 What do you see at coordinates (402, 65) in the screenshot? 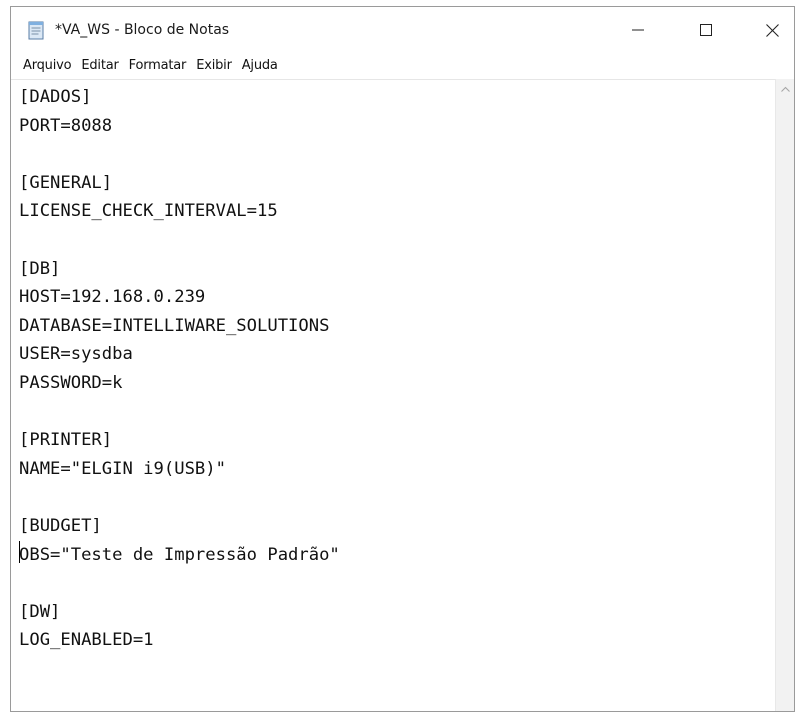
I see `menu-bar: Arquivo Editar Formatar Exibir Ajuda` at bounding box center [402, 65].